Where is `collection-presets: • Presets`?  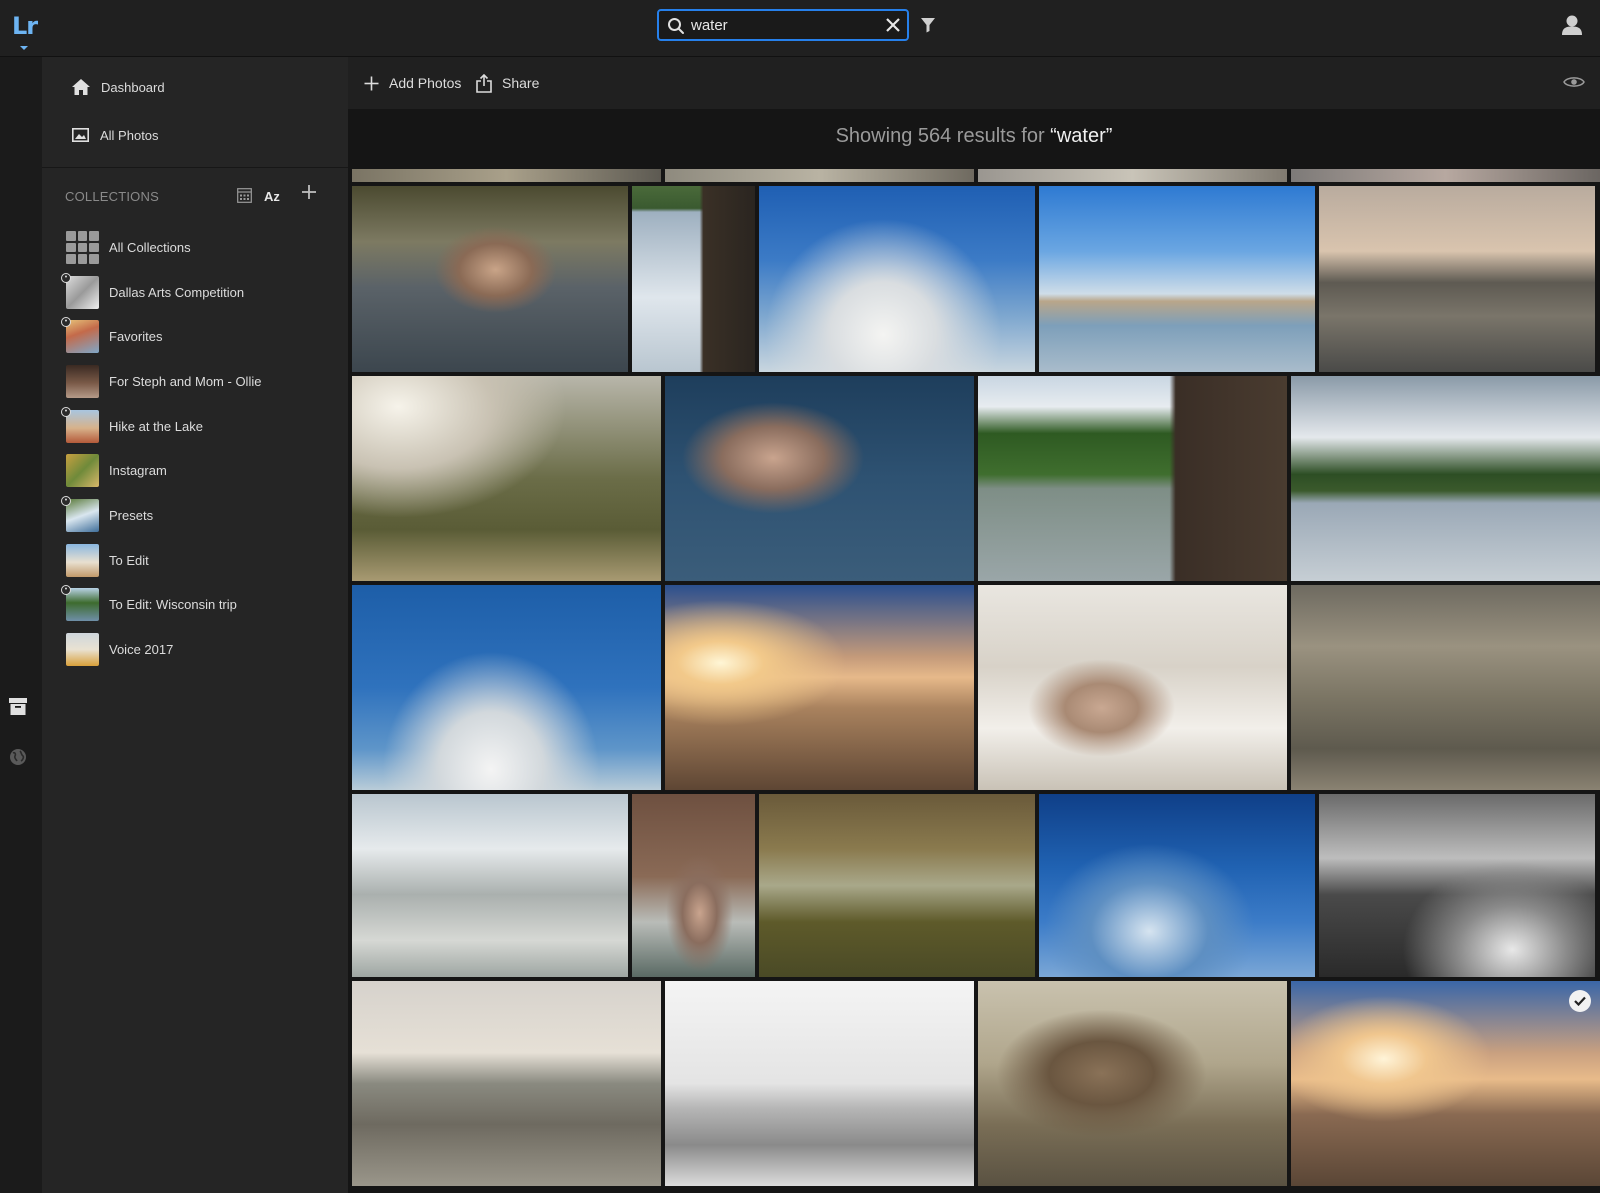
collection-presets: • Presets is located at coordinates (161, 515).